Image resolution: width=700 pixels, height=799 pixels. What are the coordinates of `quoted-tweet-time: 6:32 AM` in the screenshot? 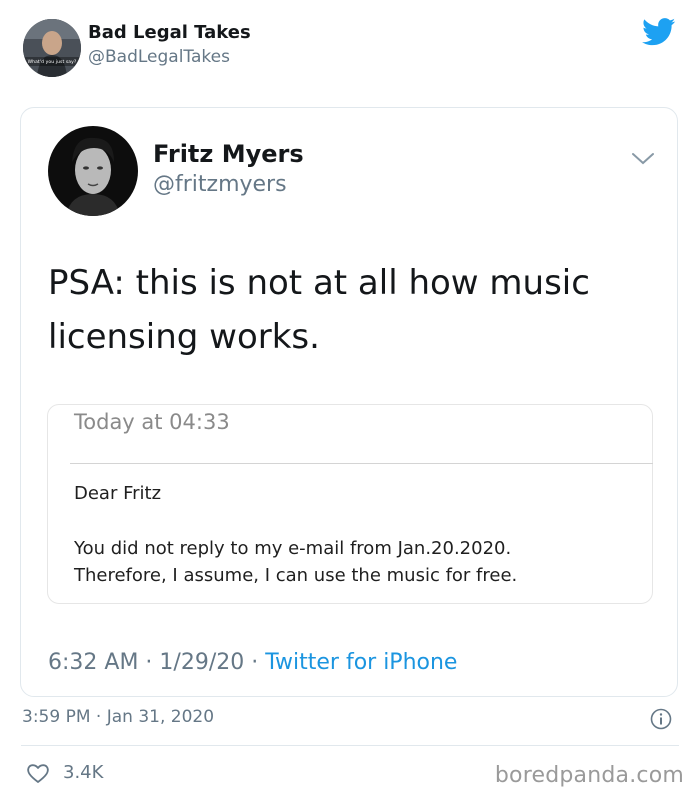 It's located at (93, 662).